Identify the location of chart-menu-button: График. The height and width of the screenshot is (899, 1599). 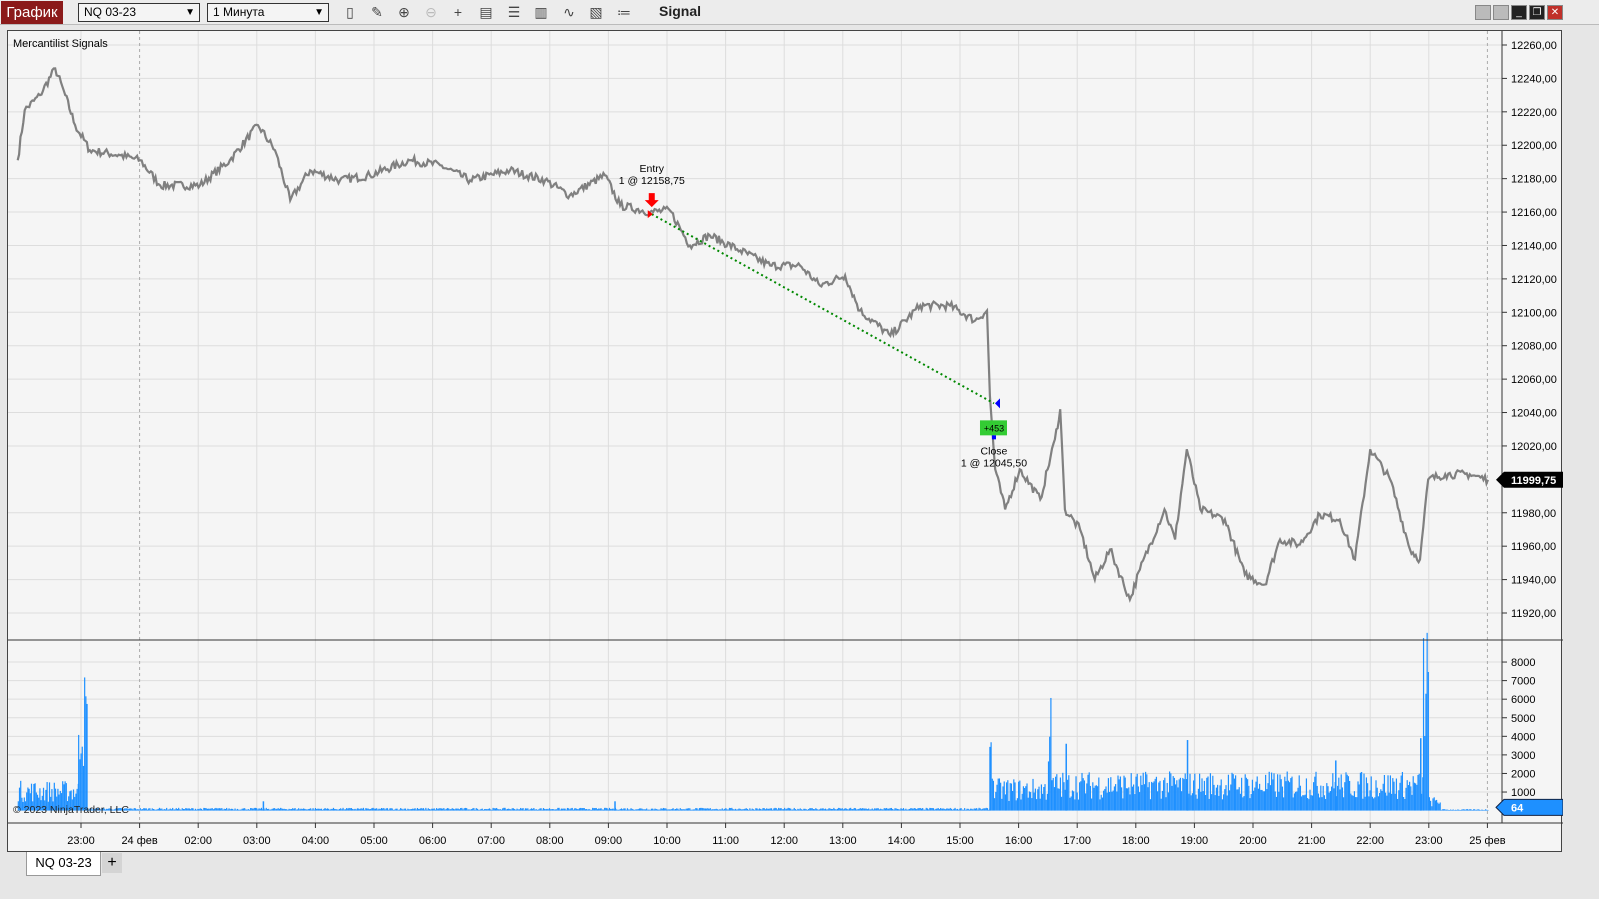
(32, 12).